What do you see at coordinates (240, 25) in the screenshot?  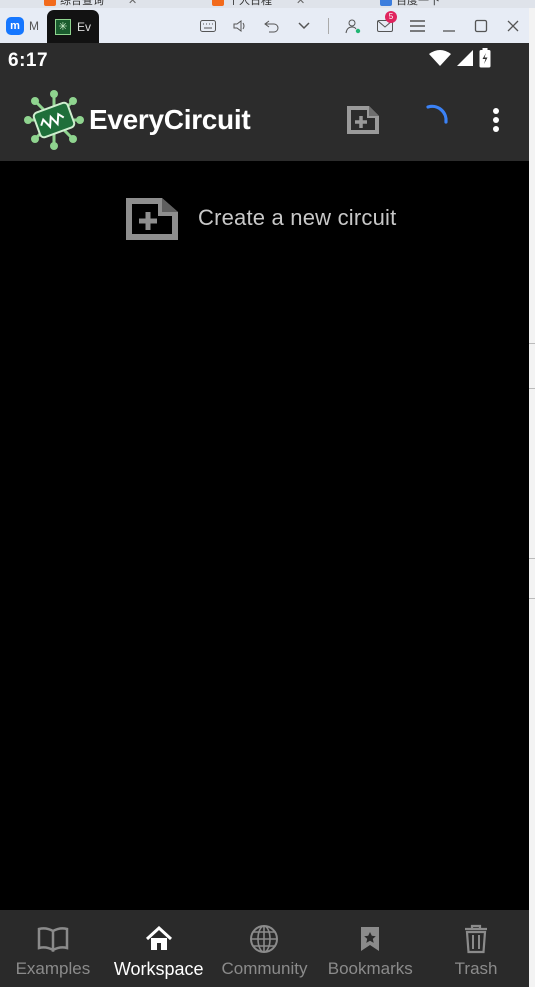 I see `volume-icon` at bounding box center [240, 25].